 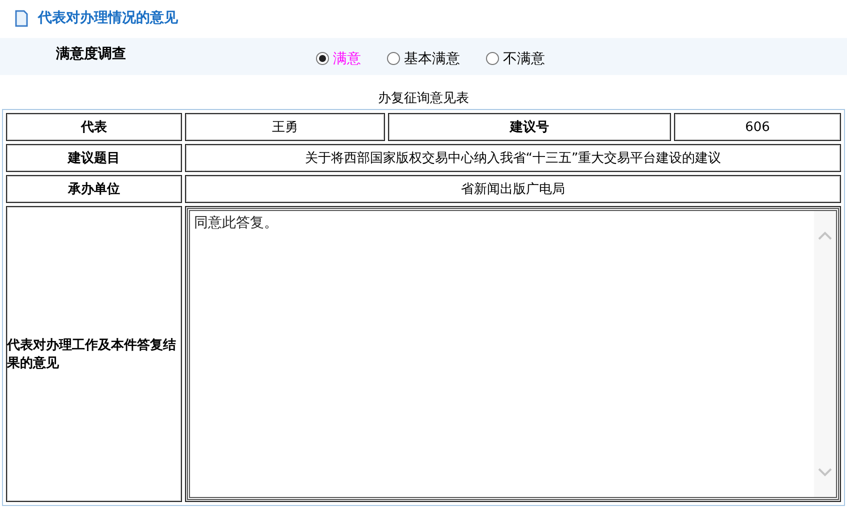 What do you see at coordinates (94, 189) in the screenshot?
I see `label-cell: 承办单位` at bounding box center [94, 189].